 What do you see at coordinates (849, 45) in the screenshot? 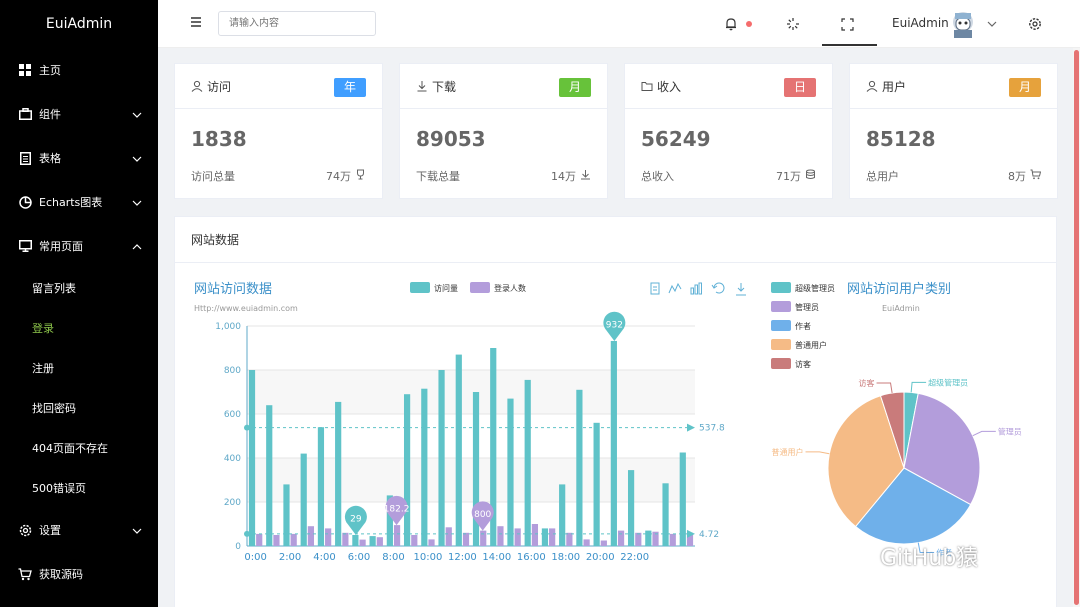
I see `active-tab-indicator` at bounding box center [849, 45].